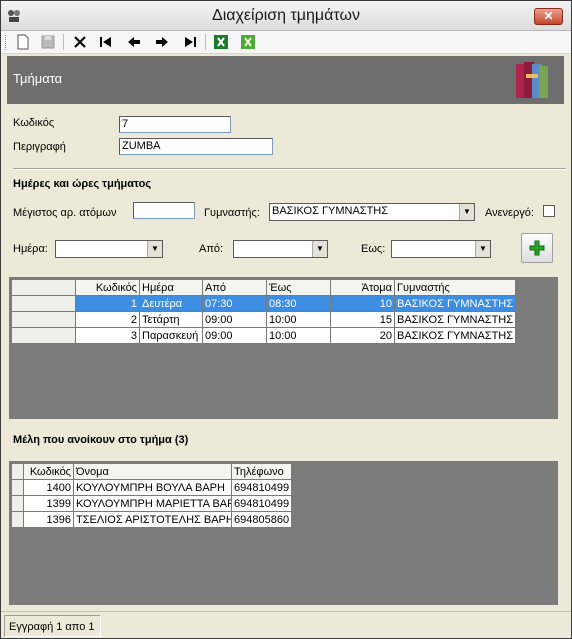  I want to click on cell-code: 3, so click(107, 335).